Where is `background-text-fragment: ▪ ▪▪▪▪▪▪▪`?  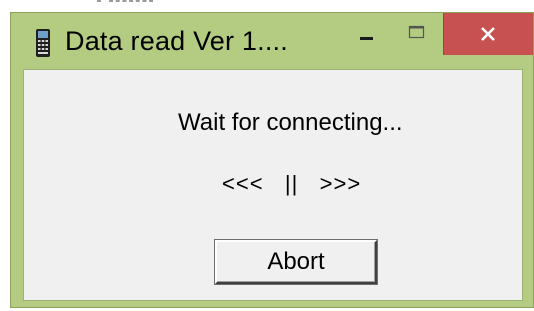 background-text-fragment: ▪ ▪▪▪▪▪▪▪ is located at coordinates (125, 4).